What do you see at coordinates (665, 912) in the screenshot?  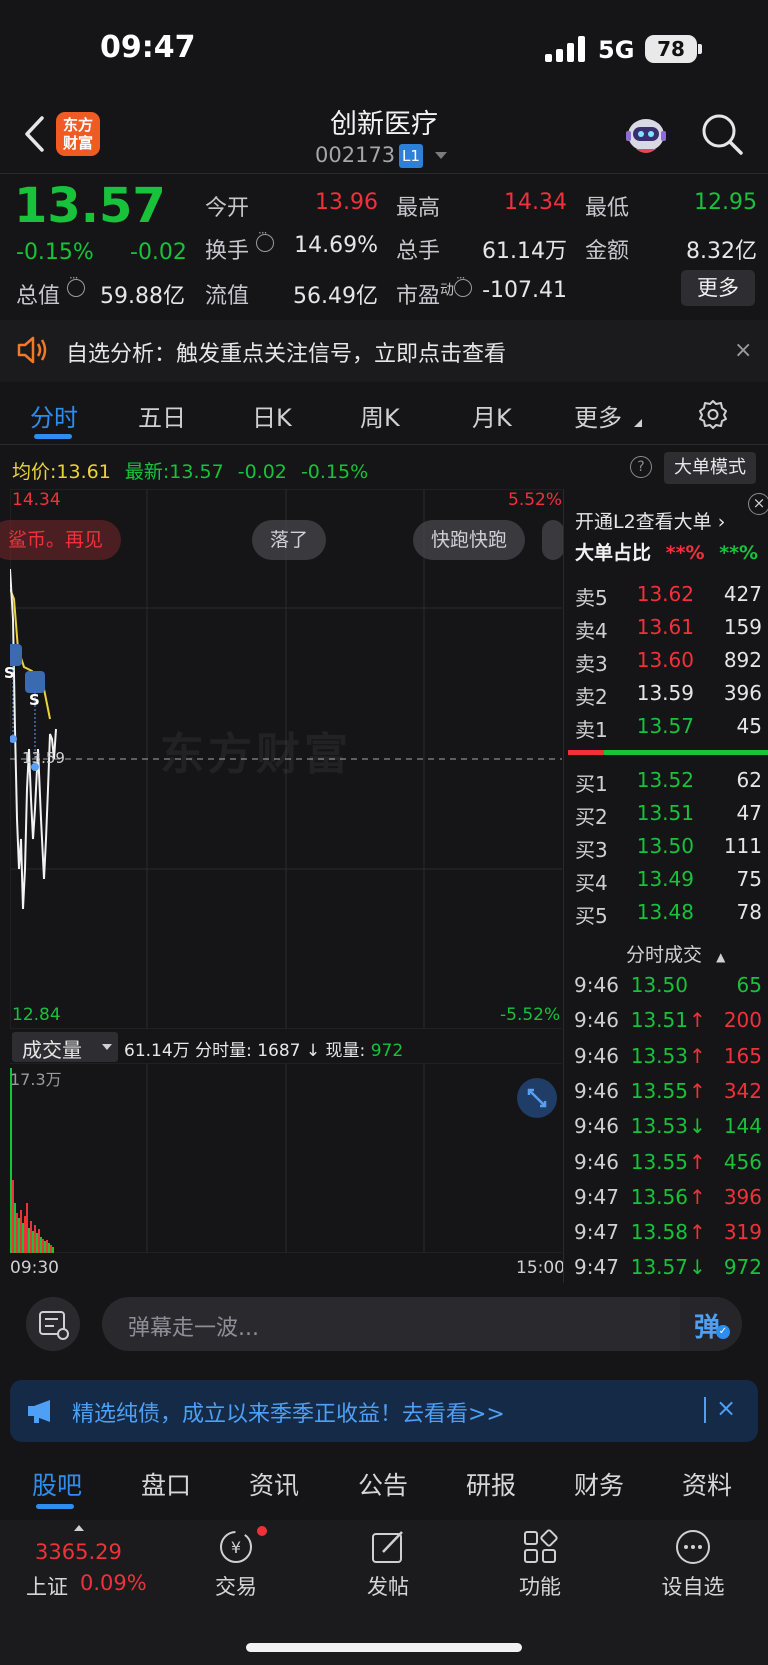 I see `bid-price: 13.48` at bounding box center [665, 912].